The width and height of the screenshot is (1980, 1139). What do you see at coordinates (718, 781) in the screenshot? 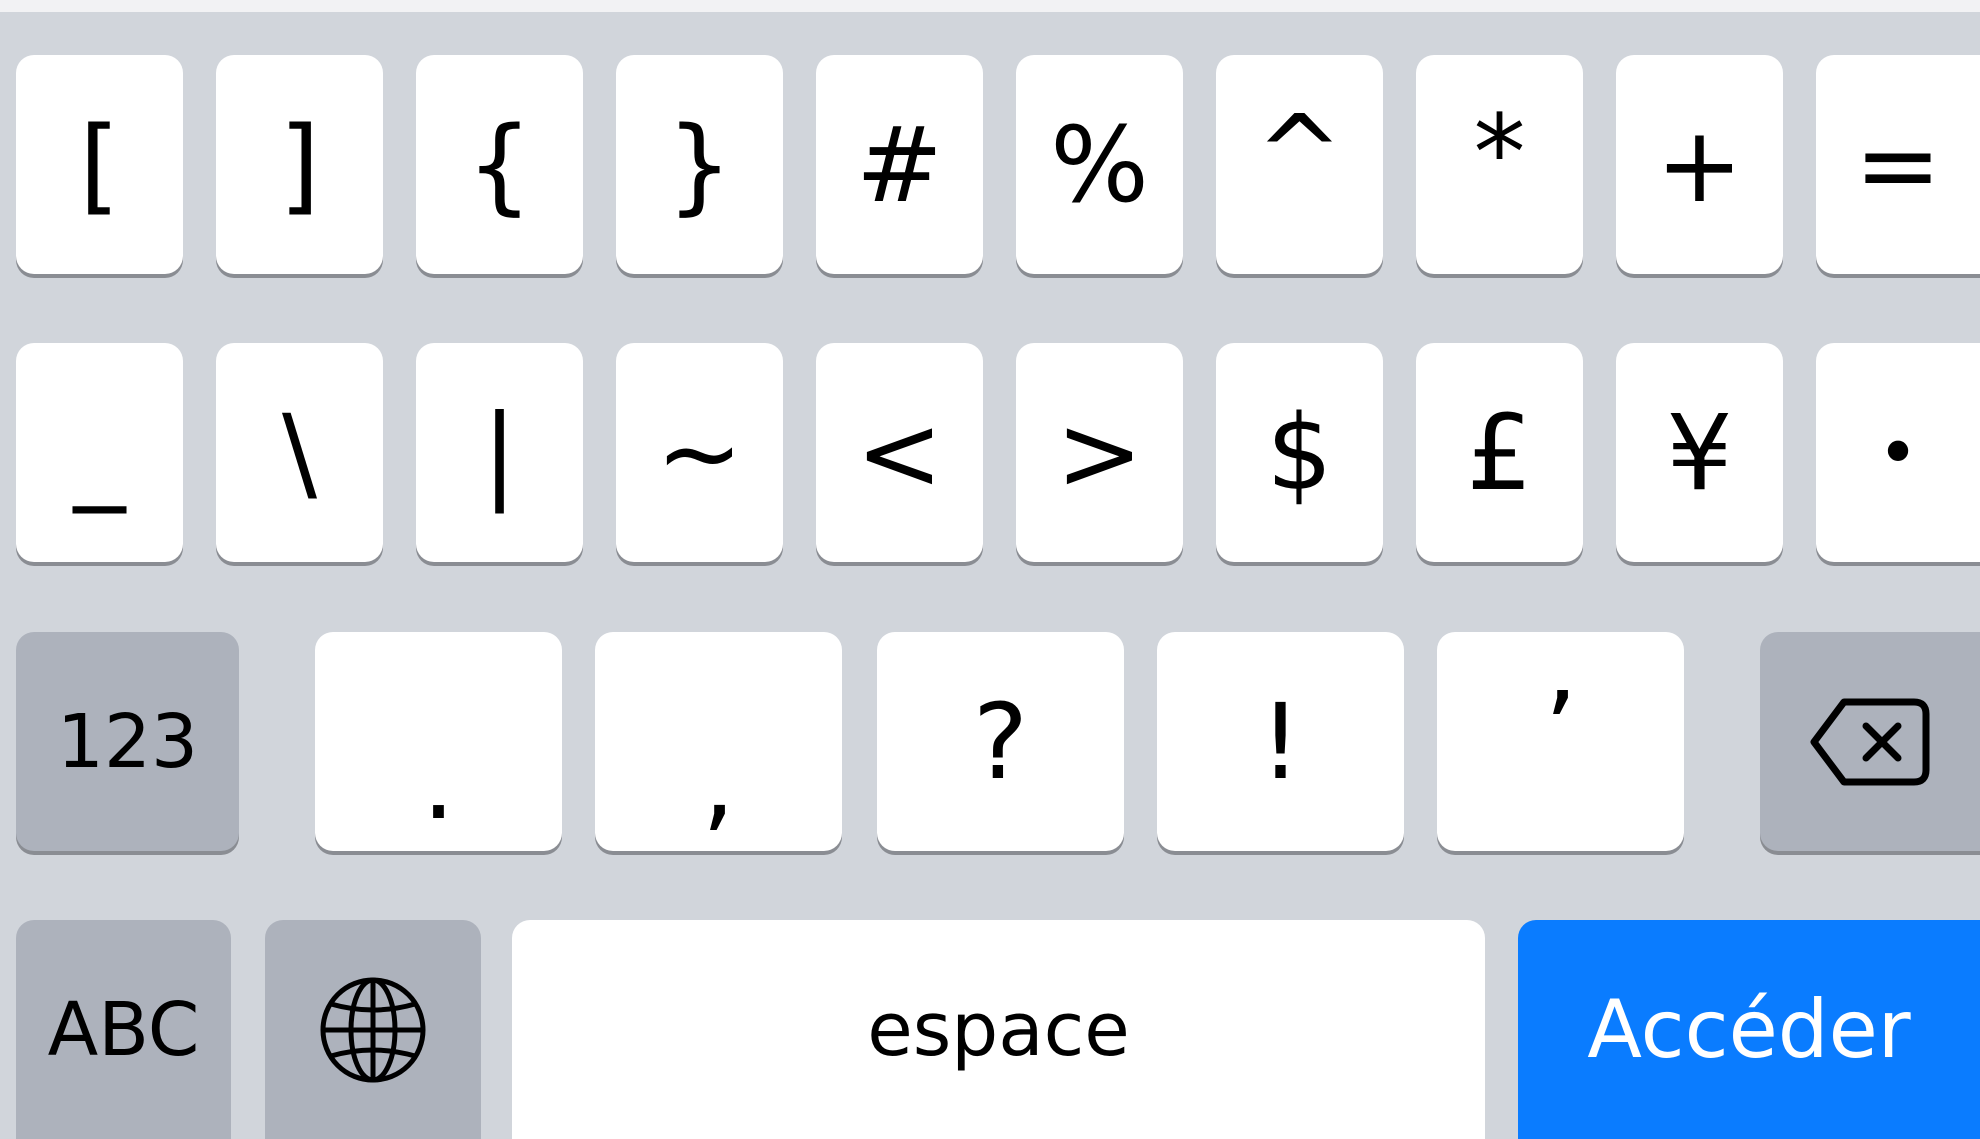
I see `key-label: ,` at bounding box center [718, 781].